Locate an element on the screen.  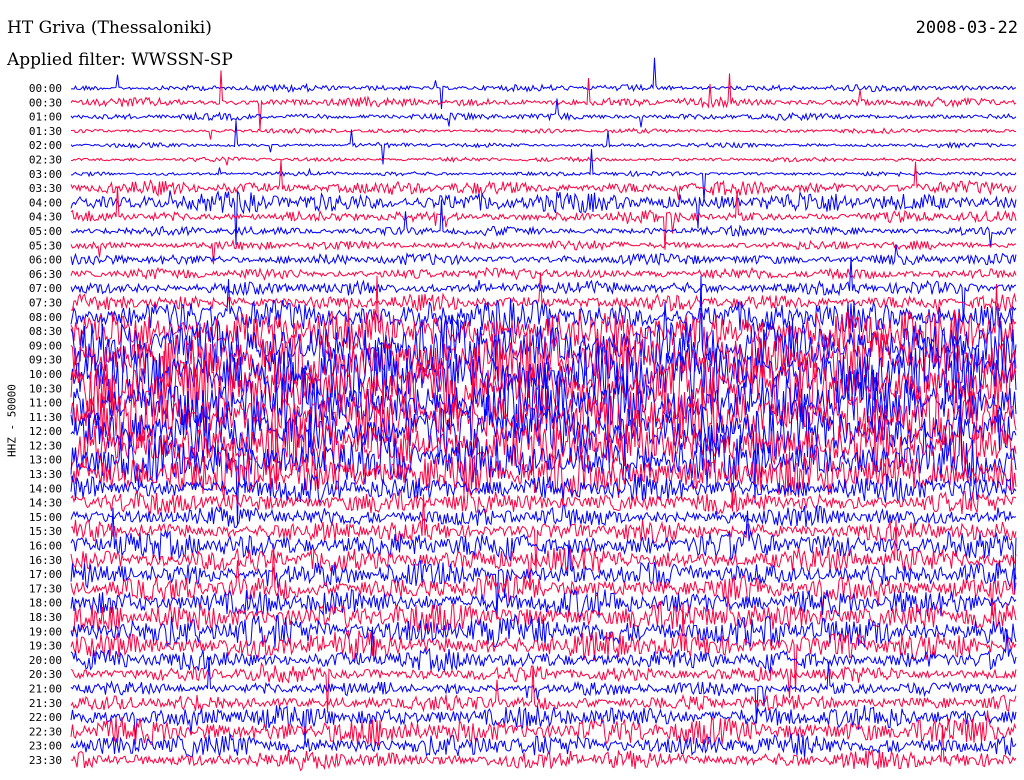
row-label: 00:00 is located at coordinates (45, 88).